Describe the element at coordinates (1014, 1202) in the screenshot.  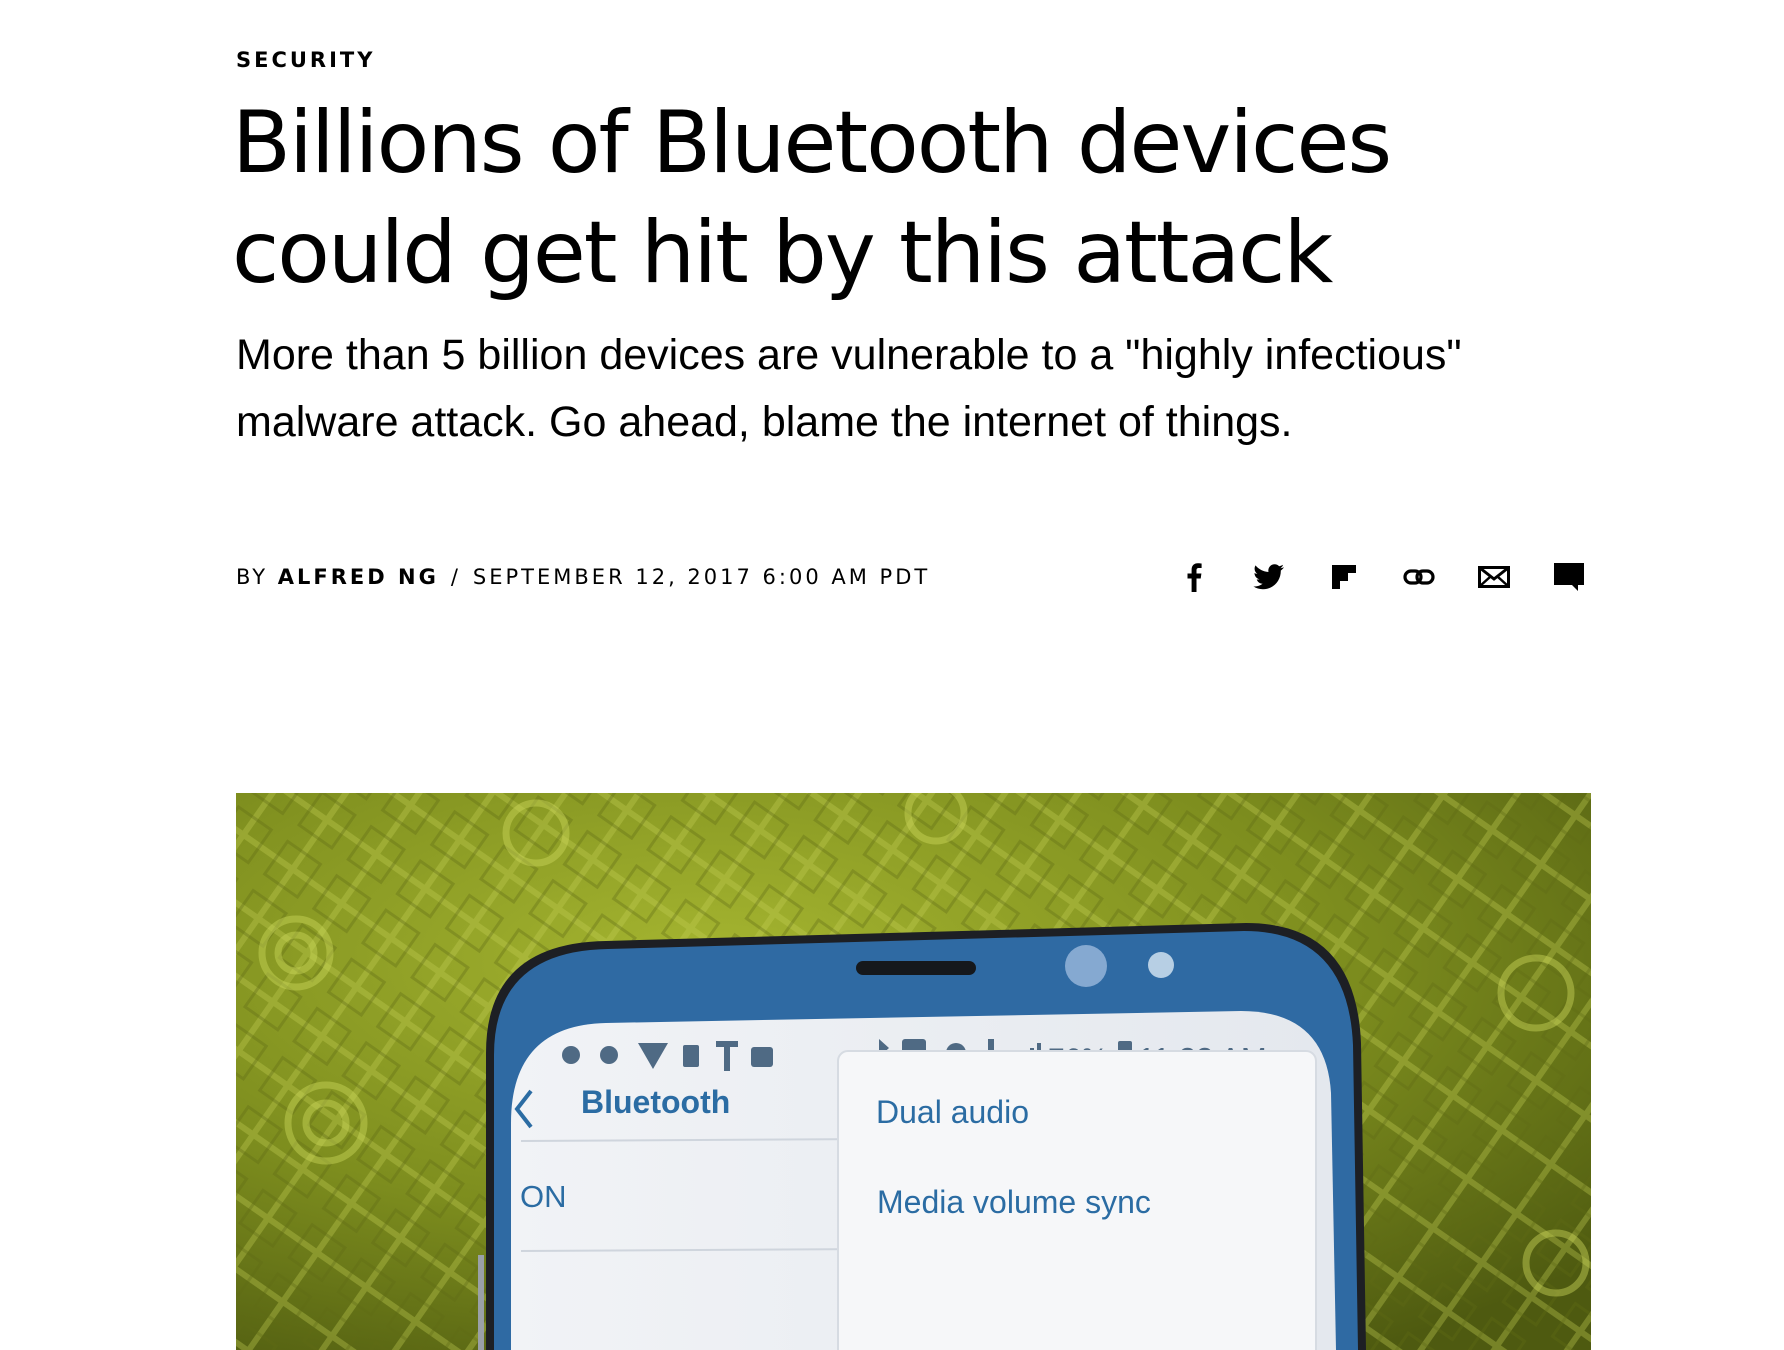
I see `menu-item-media-volume-sync: Media volume sync` at that location.